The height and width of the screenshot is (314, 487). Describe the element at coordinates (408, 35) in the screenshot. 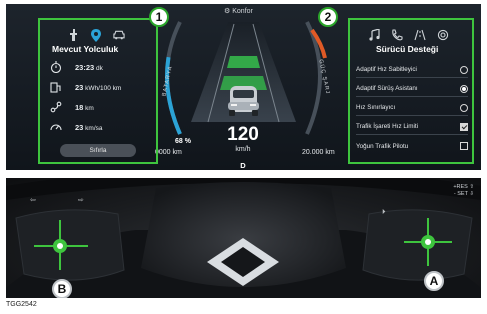

I see `assist-tab-bar` at that location.